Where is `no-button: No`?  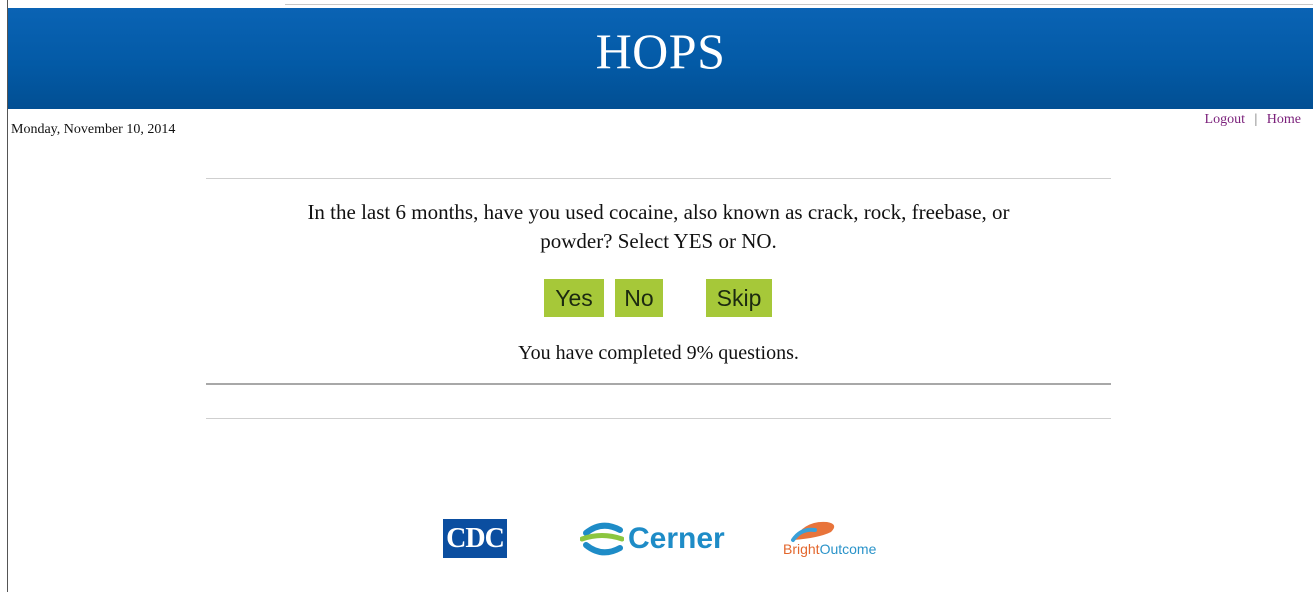
no-button: No is located at coordinates (639, 298).